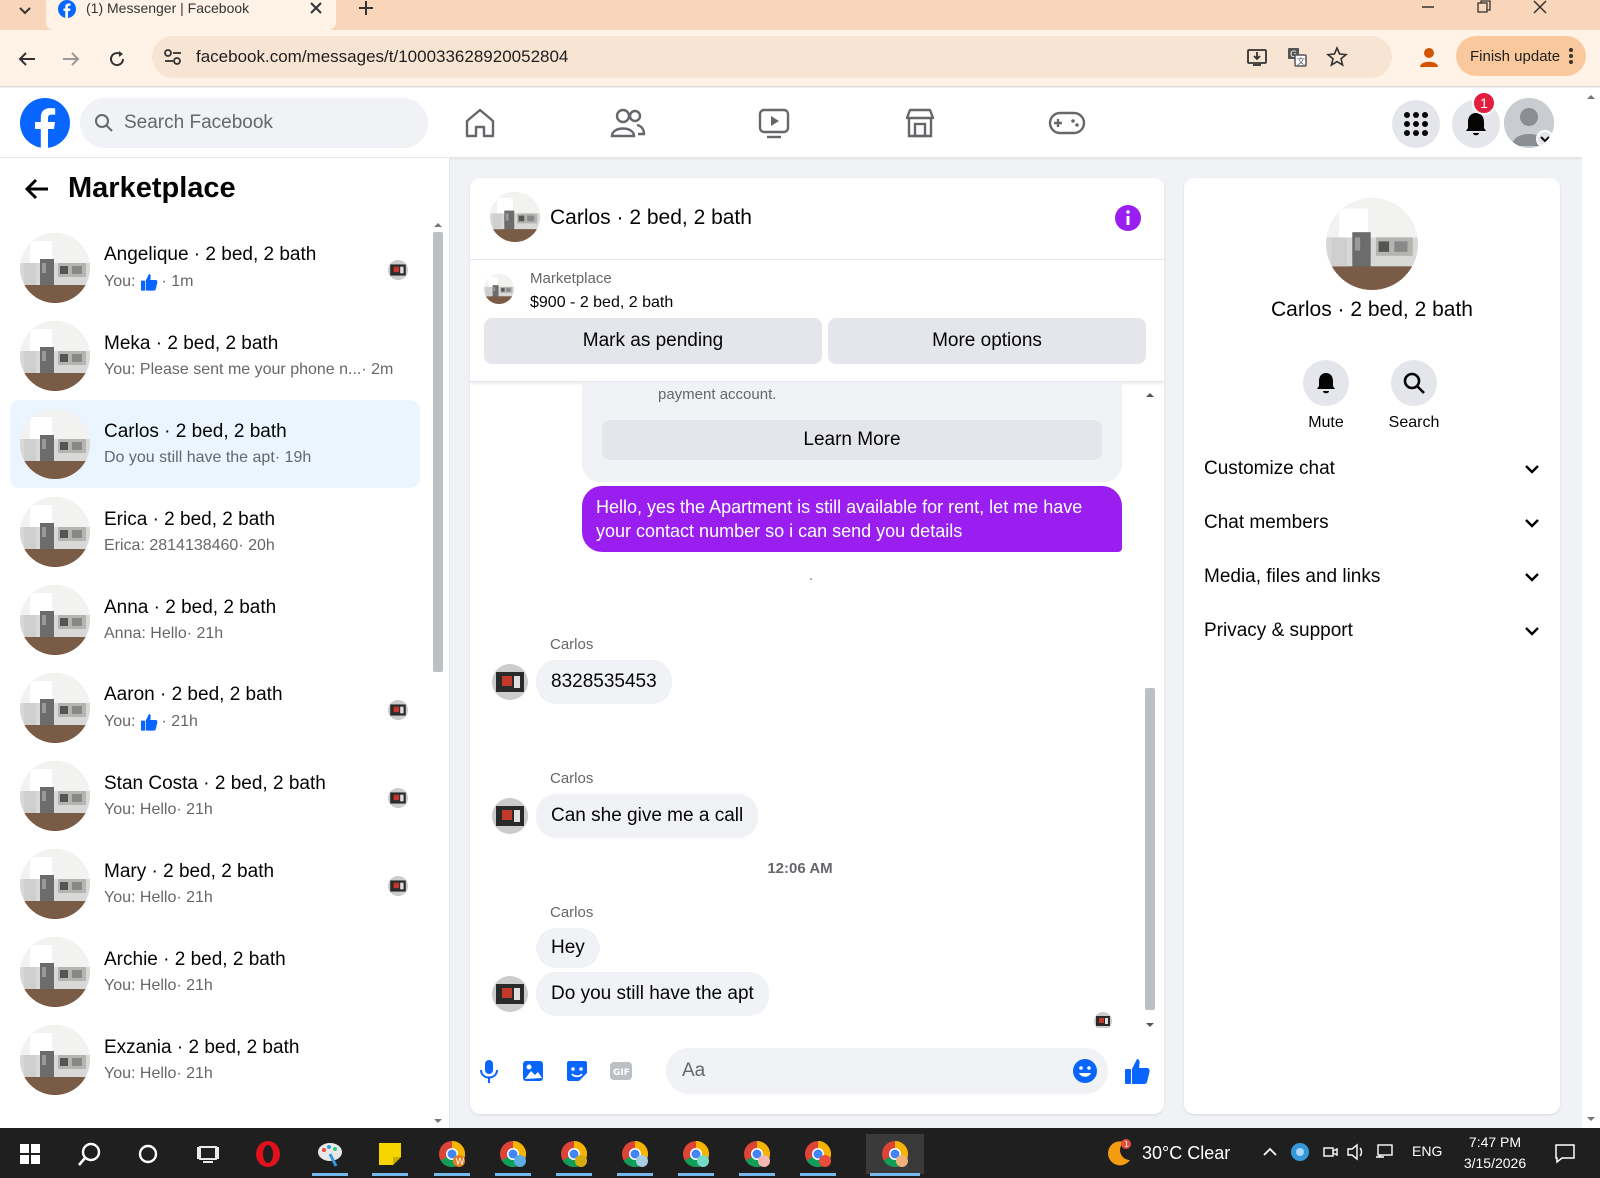  What do you see at coordinates (215, 1060) in the screenshot?
I see `conversation-item: Exzania · 2 bed, 2 bath You: Hello · 21h` at bounding box center [215, 1060].